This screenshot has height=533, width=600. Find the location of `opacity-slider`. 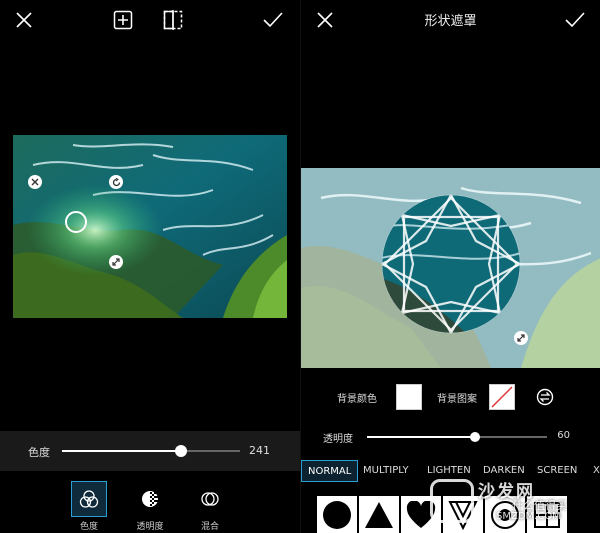

opacity-slider is located at coordinates (457, 437).